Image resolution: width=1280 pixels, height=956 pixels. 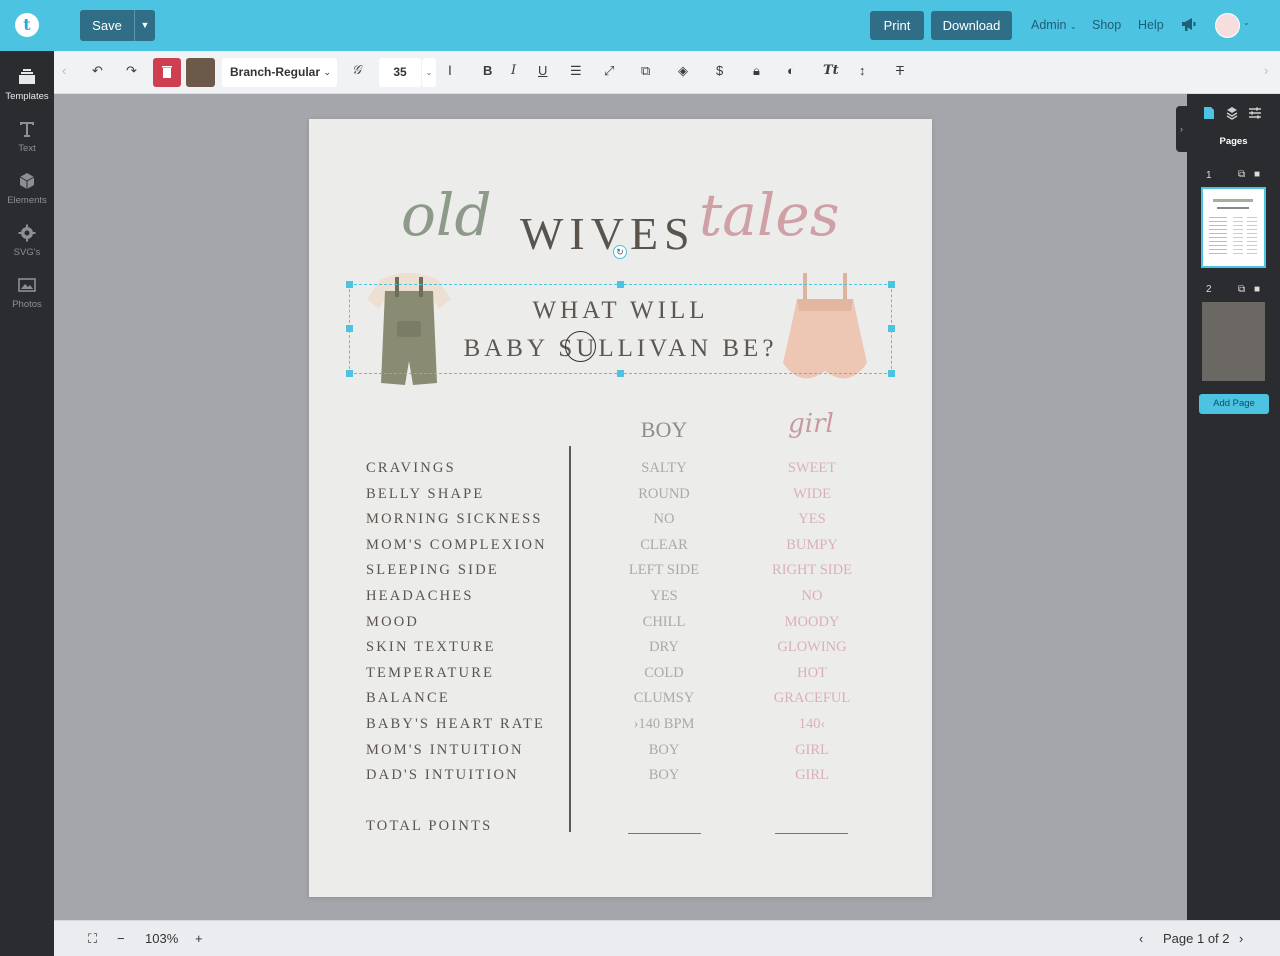 What do you see at coordinates (455, 724) in the screenshot?
I see `table-row-label: BABY'S HEART RATE` at bounding box center [455, 724].